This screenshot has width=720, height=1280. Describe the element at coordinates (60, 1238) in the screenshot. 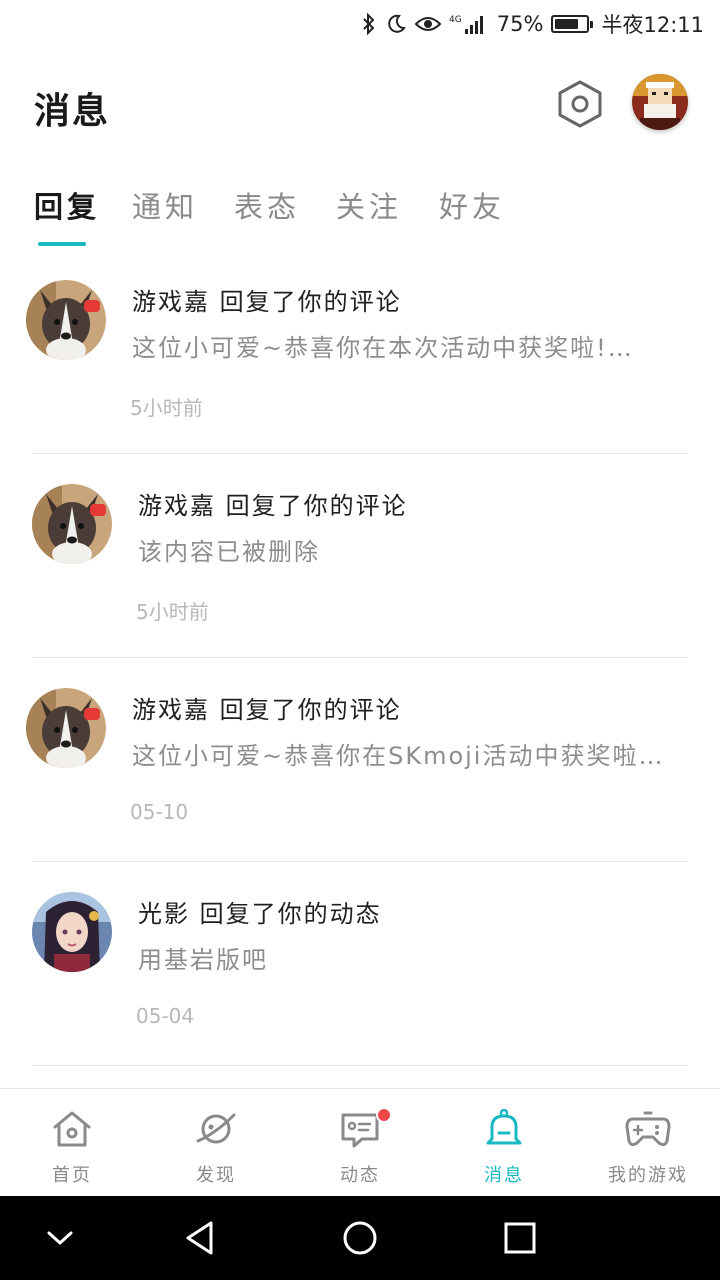

I see `collapse-chevron-icon` at that location.